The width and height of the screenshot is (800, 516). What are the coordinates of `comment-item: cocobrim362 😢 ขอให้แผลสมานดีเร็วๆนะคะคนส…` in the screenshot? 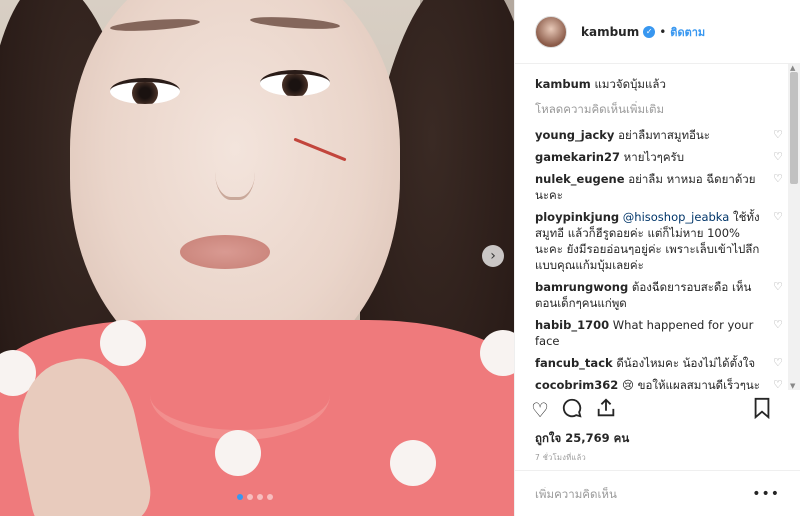 It's located at (662, 383).